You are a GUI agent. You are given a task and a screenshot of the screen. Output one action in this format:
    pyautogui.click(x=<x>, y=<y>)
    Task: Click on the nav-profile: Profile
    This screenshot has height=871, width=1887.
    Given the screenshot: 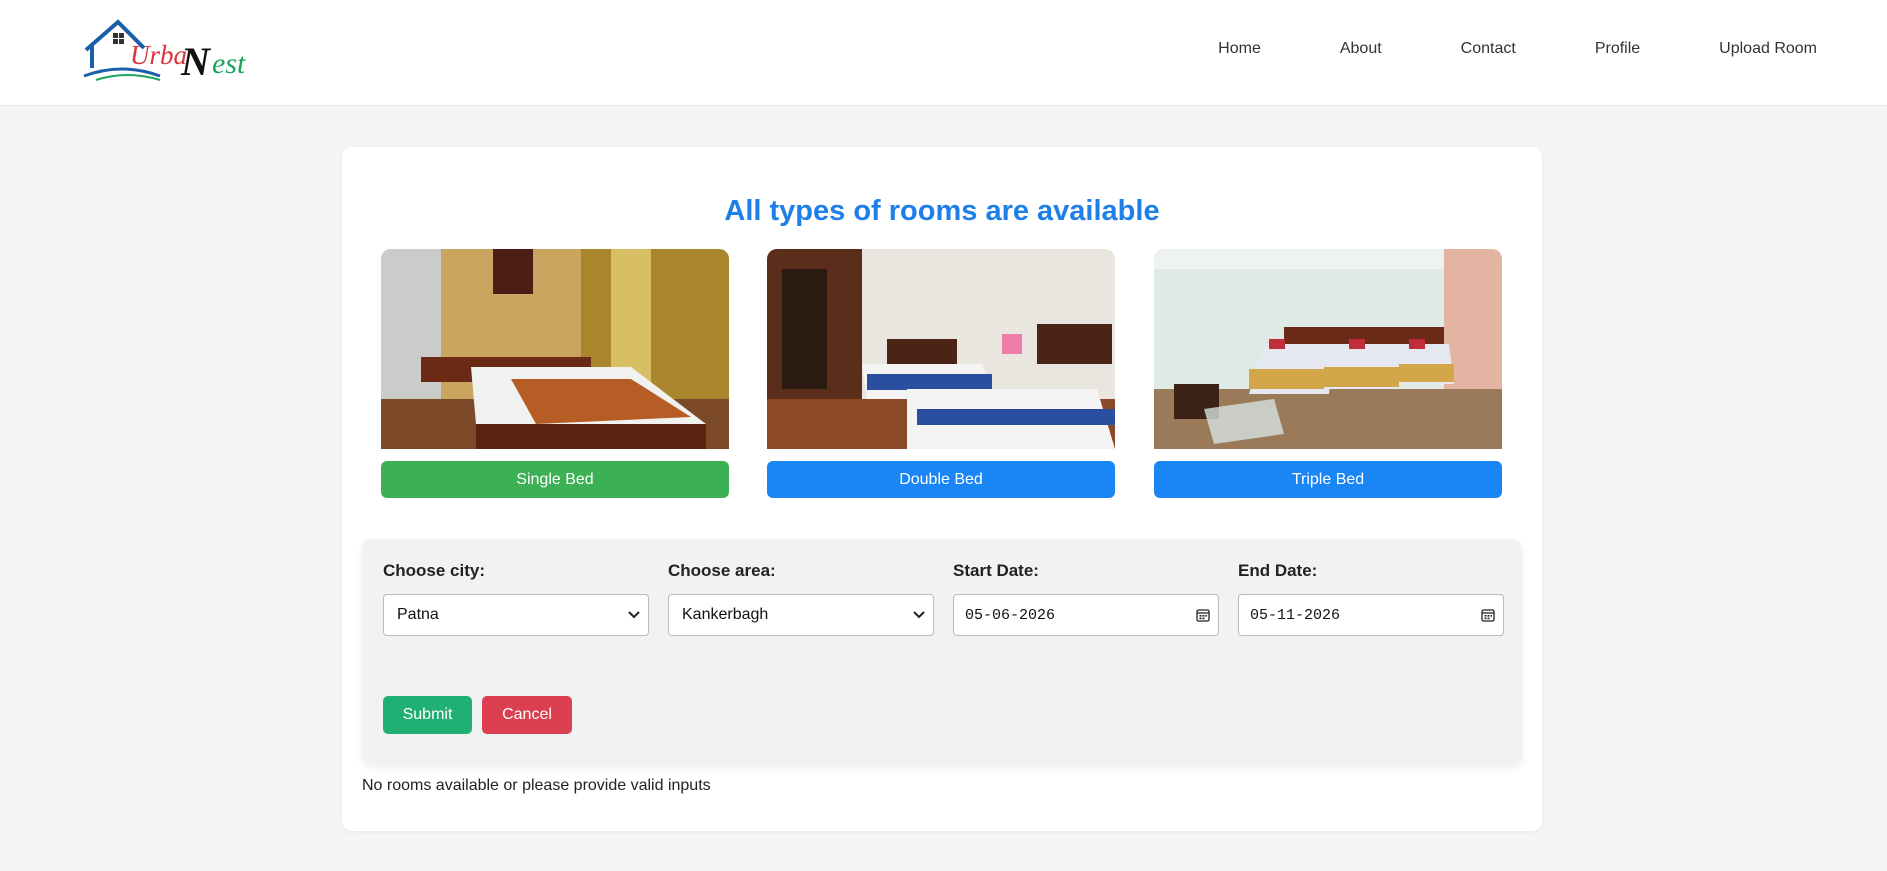 What is the action you would take?
    pyautogui.click(x=1617, y=49)
    